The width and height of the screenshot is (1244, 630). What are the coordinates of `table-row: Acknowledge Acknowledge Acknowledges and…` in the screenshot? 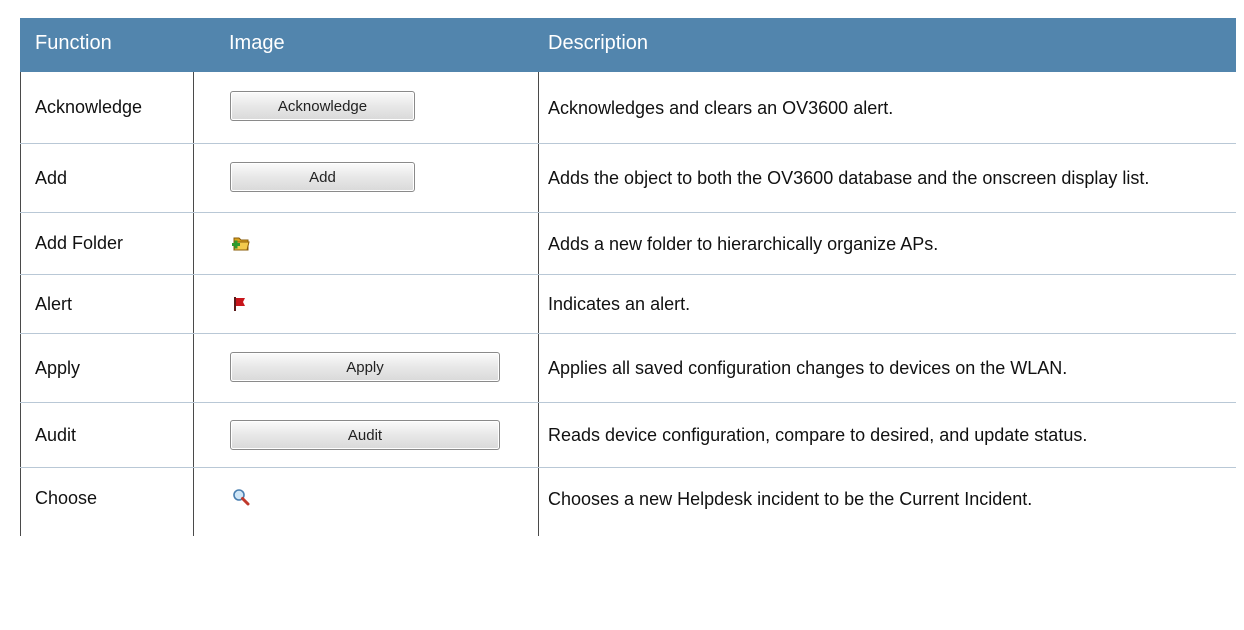 It's located at (628, 108).